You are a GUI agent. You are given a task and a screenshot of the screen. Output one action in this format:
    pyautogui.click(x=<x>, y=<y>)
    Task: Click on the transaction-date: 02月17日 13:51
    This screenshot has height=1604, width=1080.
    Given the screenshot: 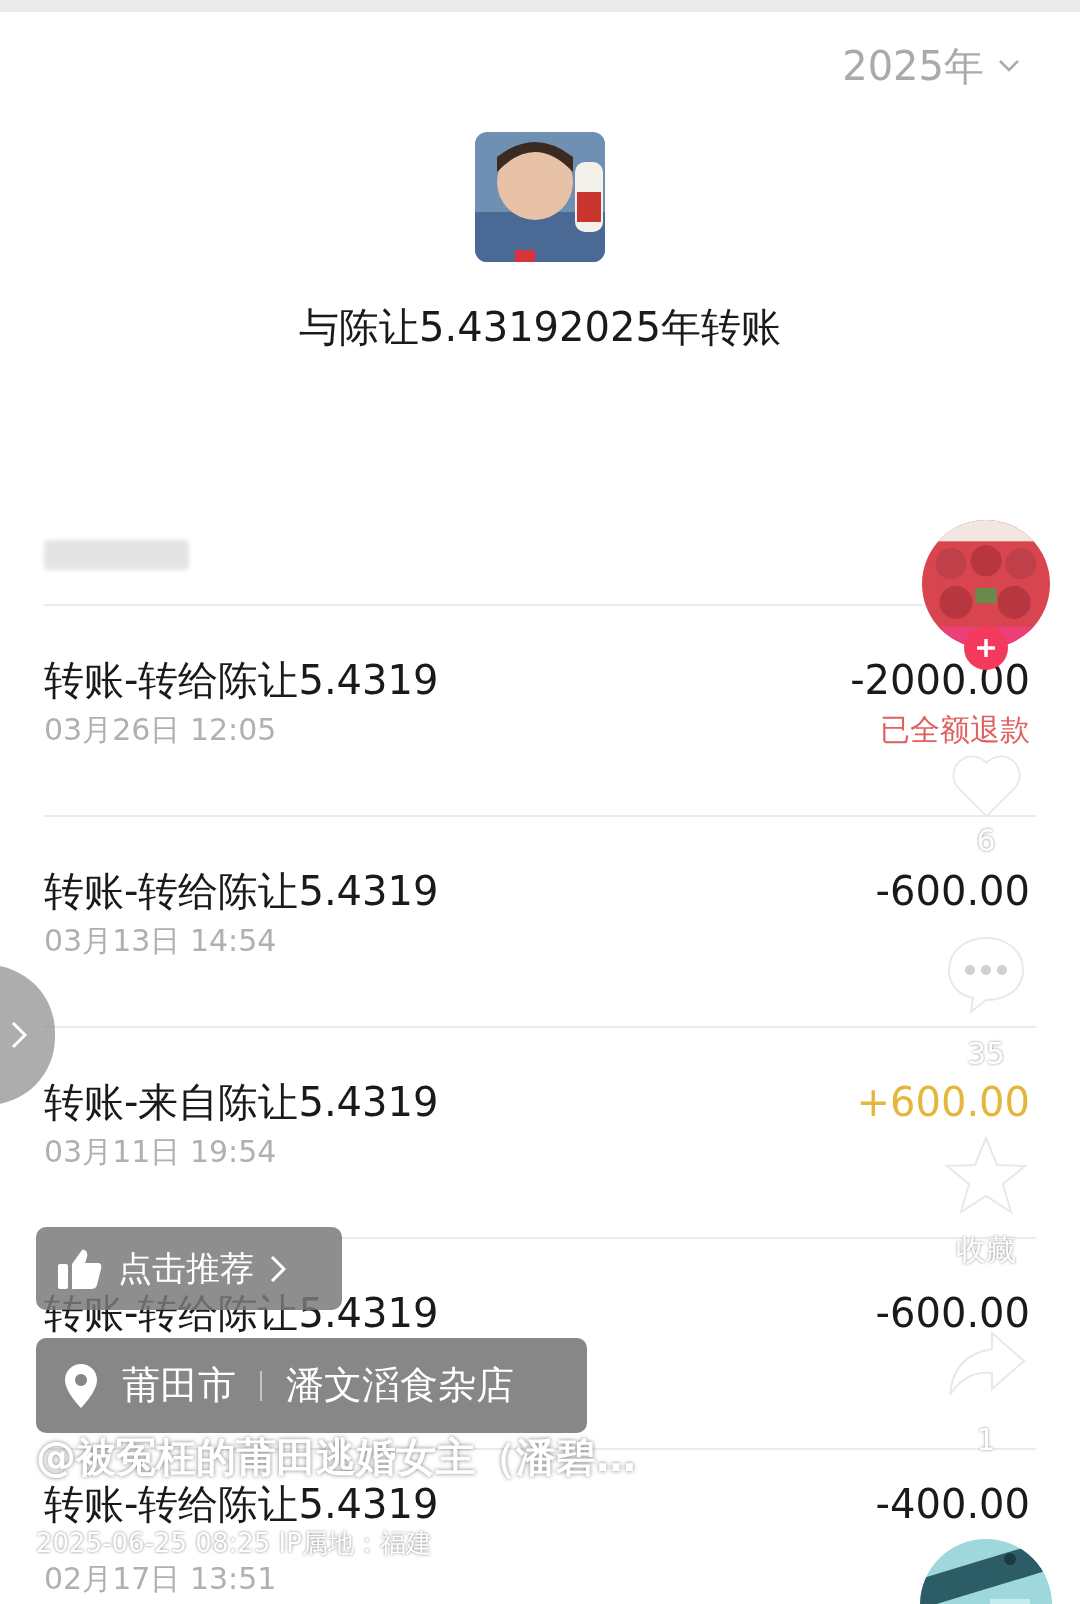 What is the action you would take?
    pyautogui.click(x=161, y=1579)
    